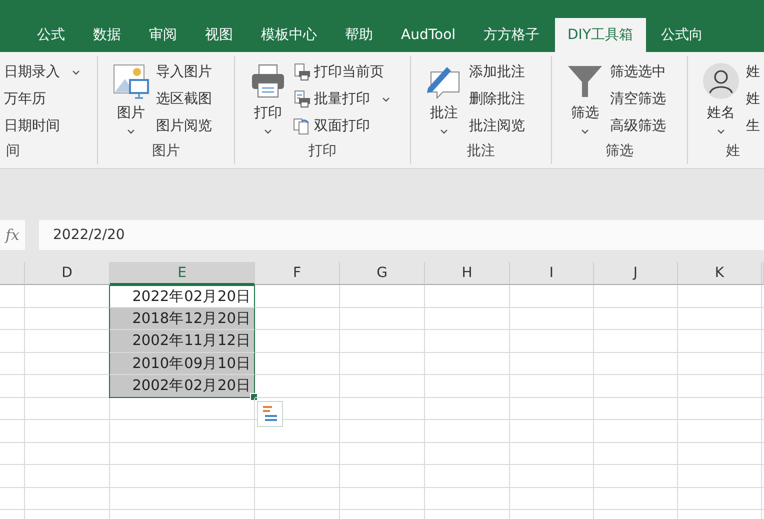 Image resolution: width=764 pixels, height=519 pixels. I want to click on formula-field: 2022/2/20, so click(401, 235).